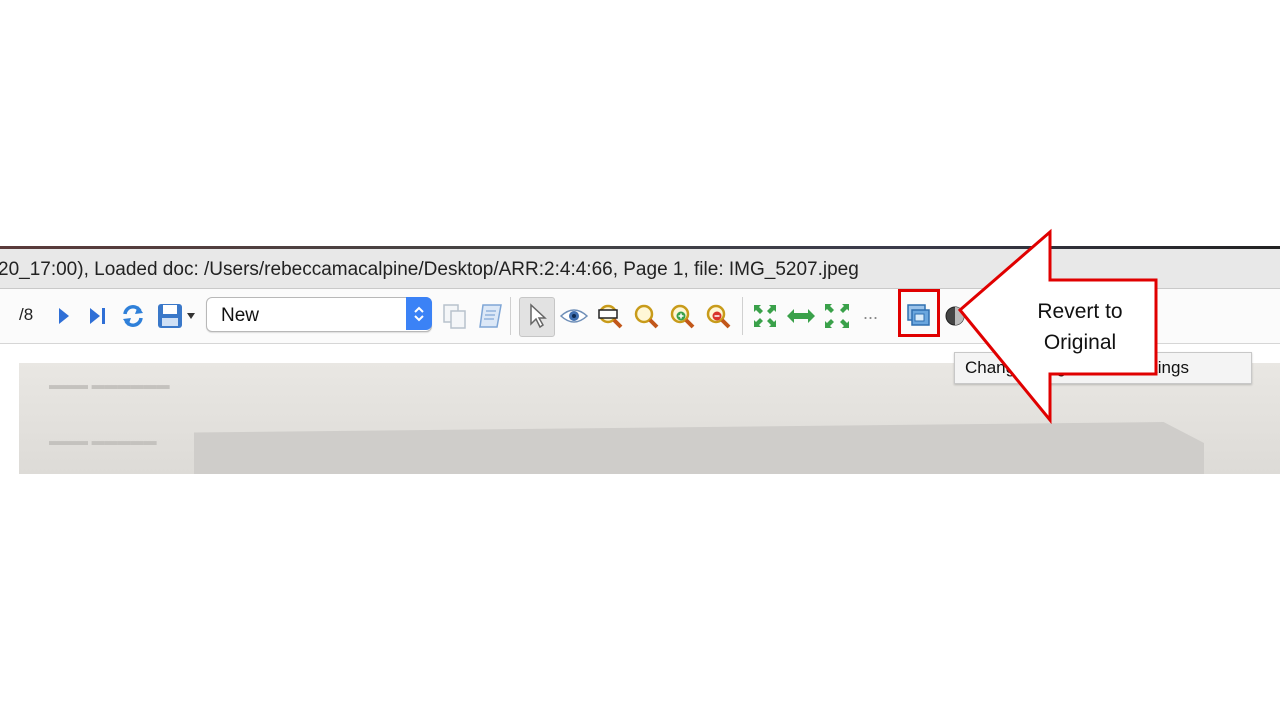 Image resolution: width=1280 pixels, height=720 pixels. What do you see at coordinates (610, 316) in the screenshot?
I see `zoom-rect-icon` at bounding box center [610, 316].